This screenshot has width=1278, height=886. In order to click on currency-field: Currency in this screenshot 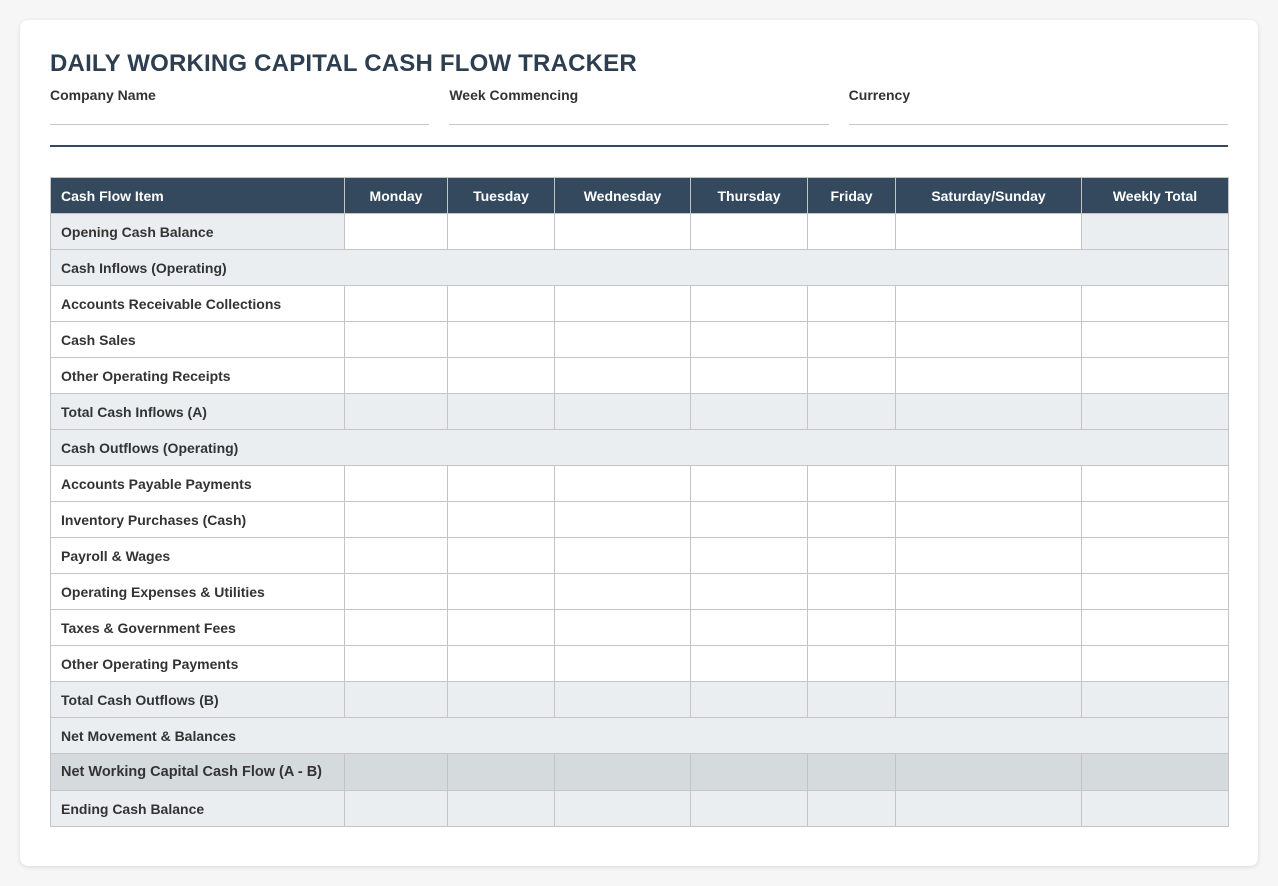, I will do `click(1038, 106)`.